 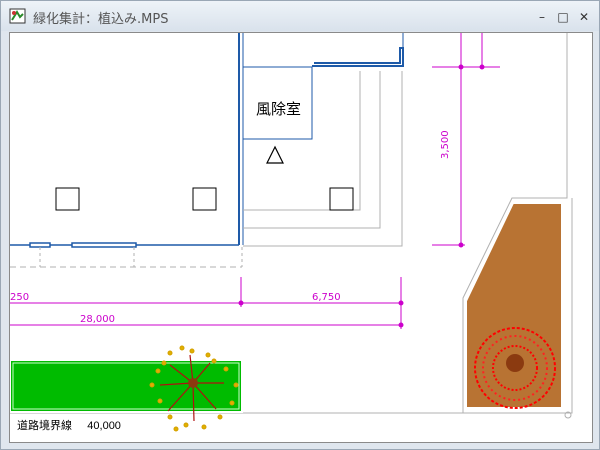 I want to click on window-title: 緑化集計：植込み.MPS, so click(x=101, y=19).